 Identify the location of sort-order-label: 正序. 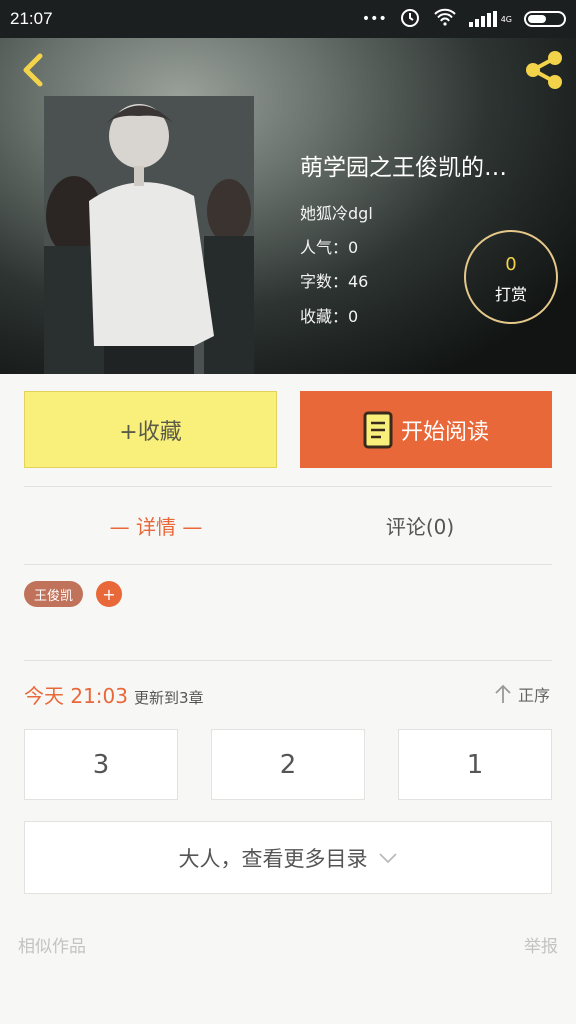
(533, 695).